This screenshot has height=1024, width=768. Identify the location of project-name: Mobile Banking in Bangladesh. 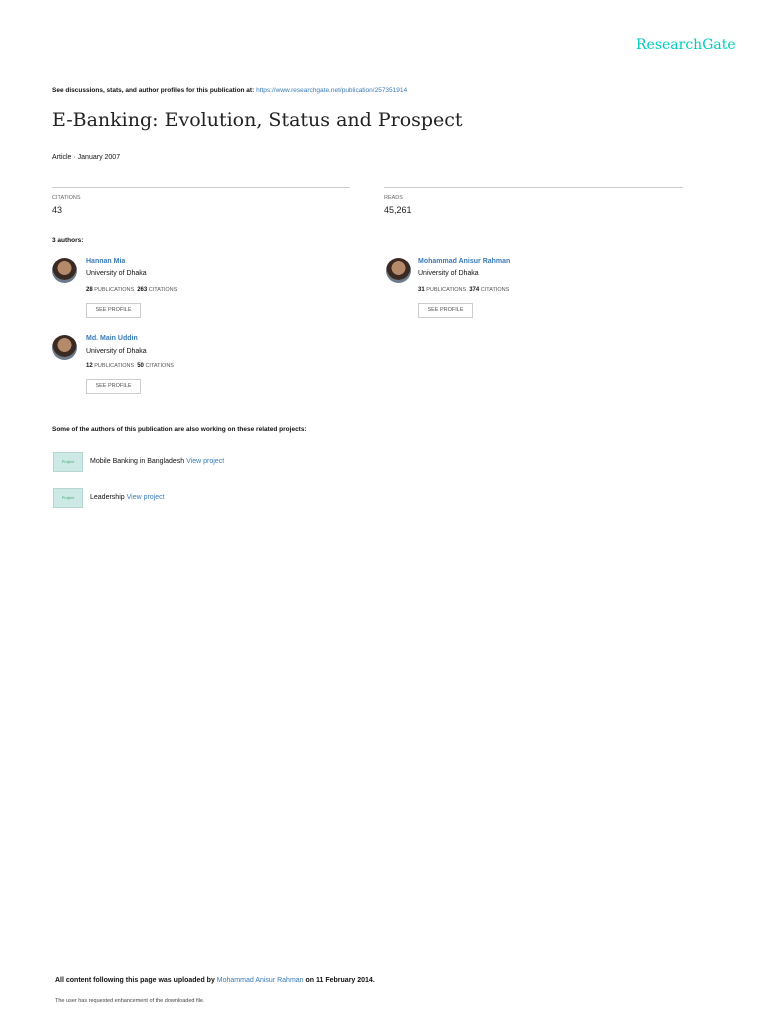
(137, 461).